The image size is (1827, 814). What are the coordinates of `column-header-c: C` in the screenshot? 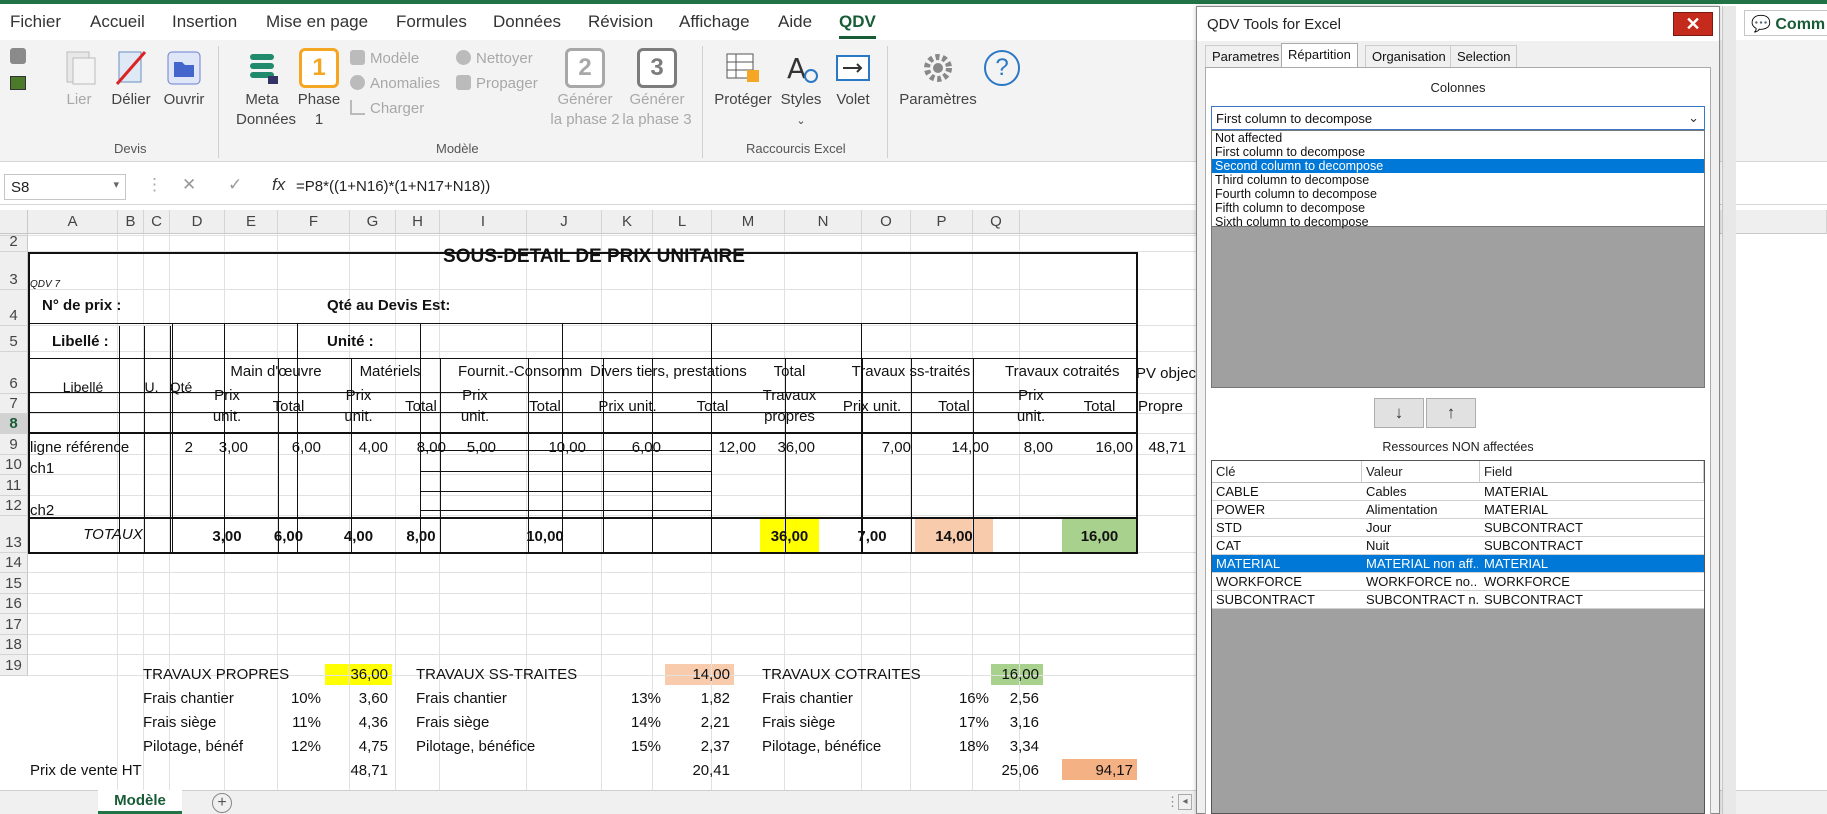 It's located at (157, 222).